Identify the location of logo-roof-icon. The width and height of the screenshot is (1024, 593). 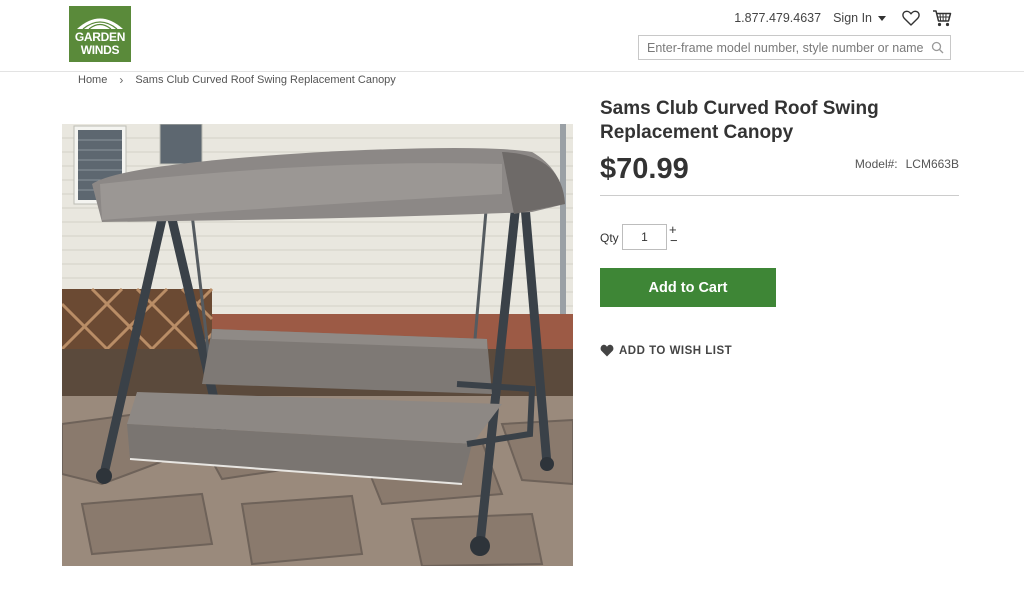
(100, 24).